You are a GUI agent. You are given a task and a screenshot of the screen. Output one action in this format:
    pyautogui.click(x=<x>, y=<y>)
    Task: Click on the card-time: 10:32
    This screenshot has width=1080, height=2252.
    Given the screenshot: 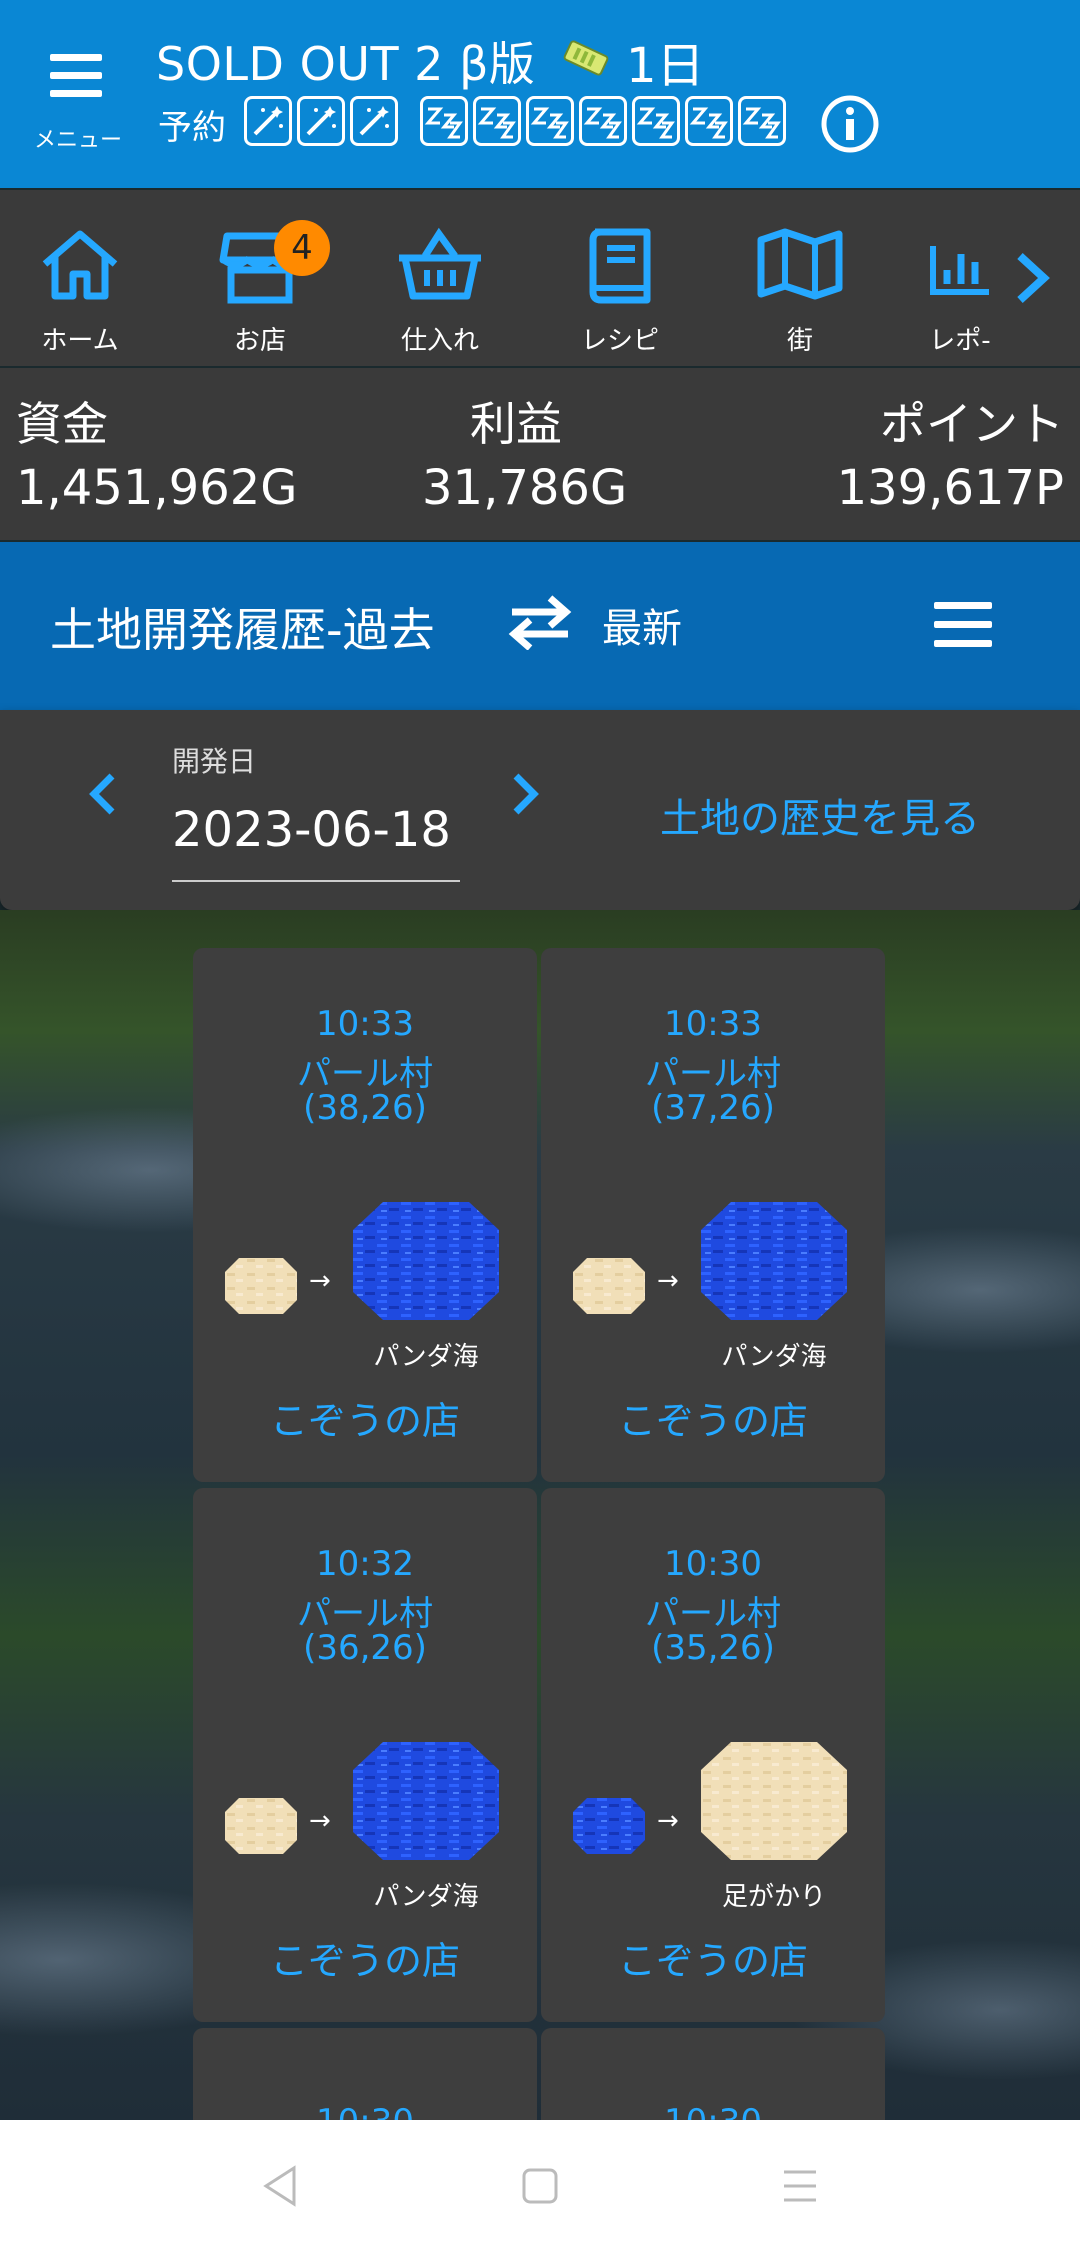 What is the action you would take?
    pyautogui.click(x=365, y=1564)
    